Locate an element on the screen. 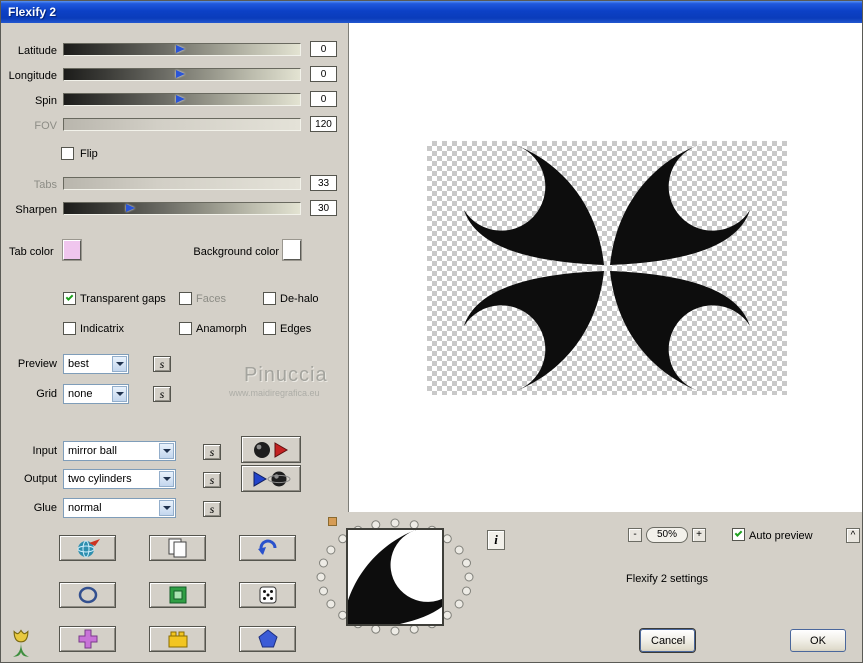 The width and height of the screenshot is (863, 663). plus-button is located at coordinates (87, 639).